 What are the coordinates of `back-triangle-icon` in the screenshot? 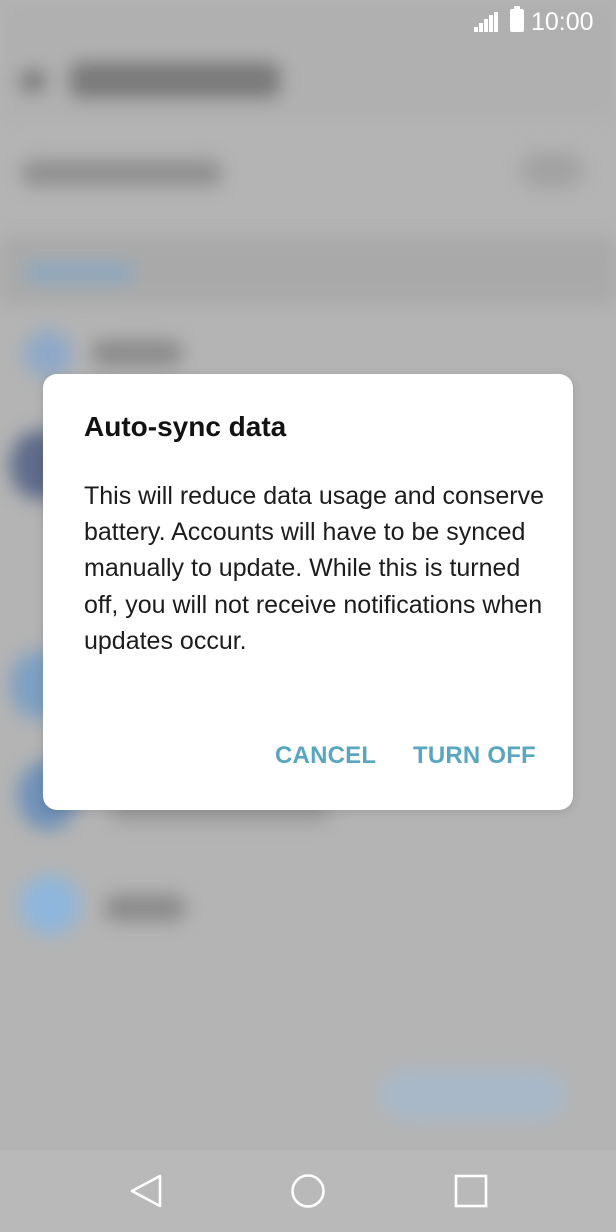 It's located at (147, 1191).